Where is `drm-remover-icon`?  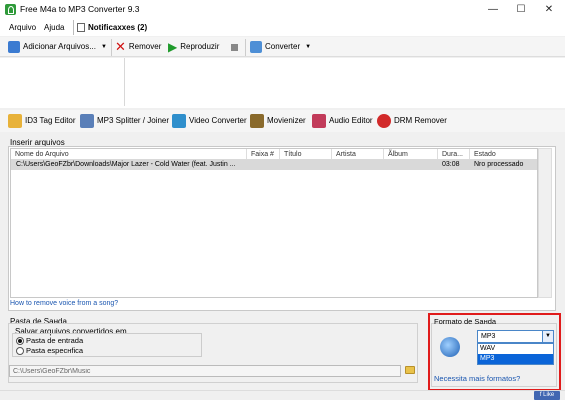 drm-remover-icon is located at coordinates (384, 121).